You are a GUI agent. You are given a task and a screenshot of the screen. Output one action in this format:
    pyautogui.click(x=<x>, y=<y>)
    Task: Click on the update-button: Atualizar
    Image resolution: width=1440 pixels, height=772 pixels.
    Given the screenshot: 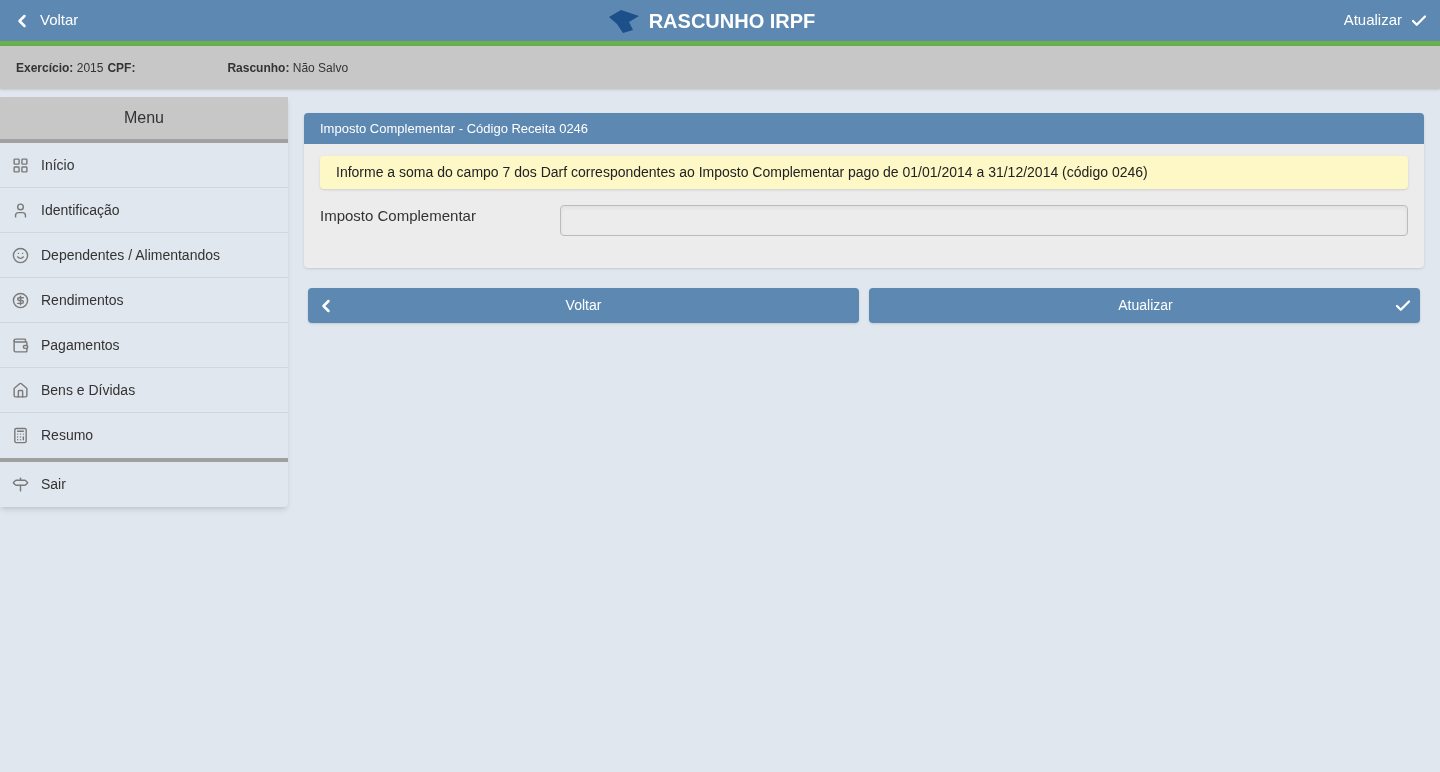 What is the action you would take?
    pyautogui.click(x=1144, y=305)
    